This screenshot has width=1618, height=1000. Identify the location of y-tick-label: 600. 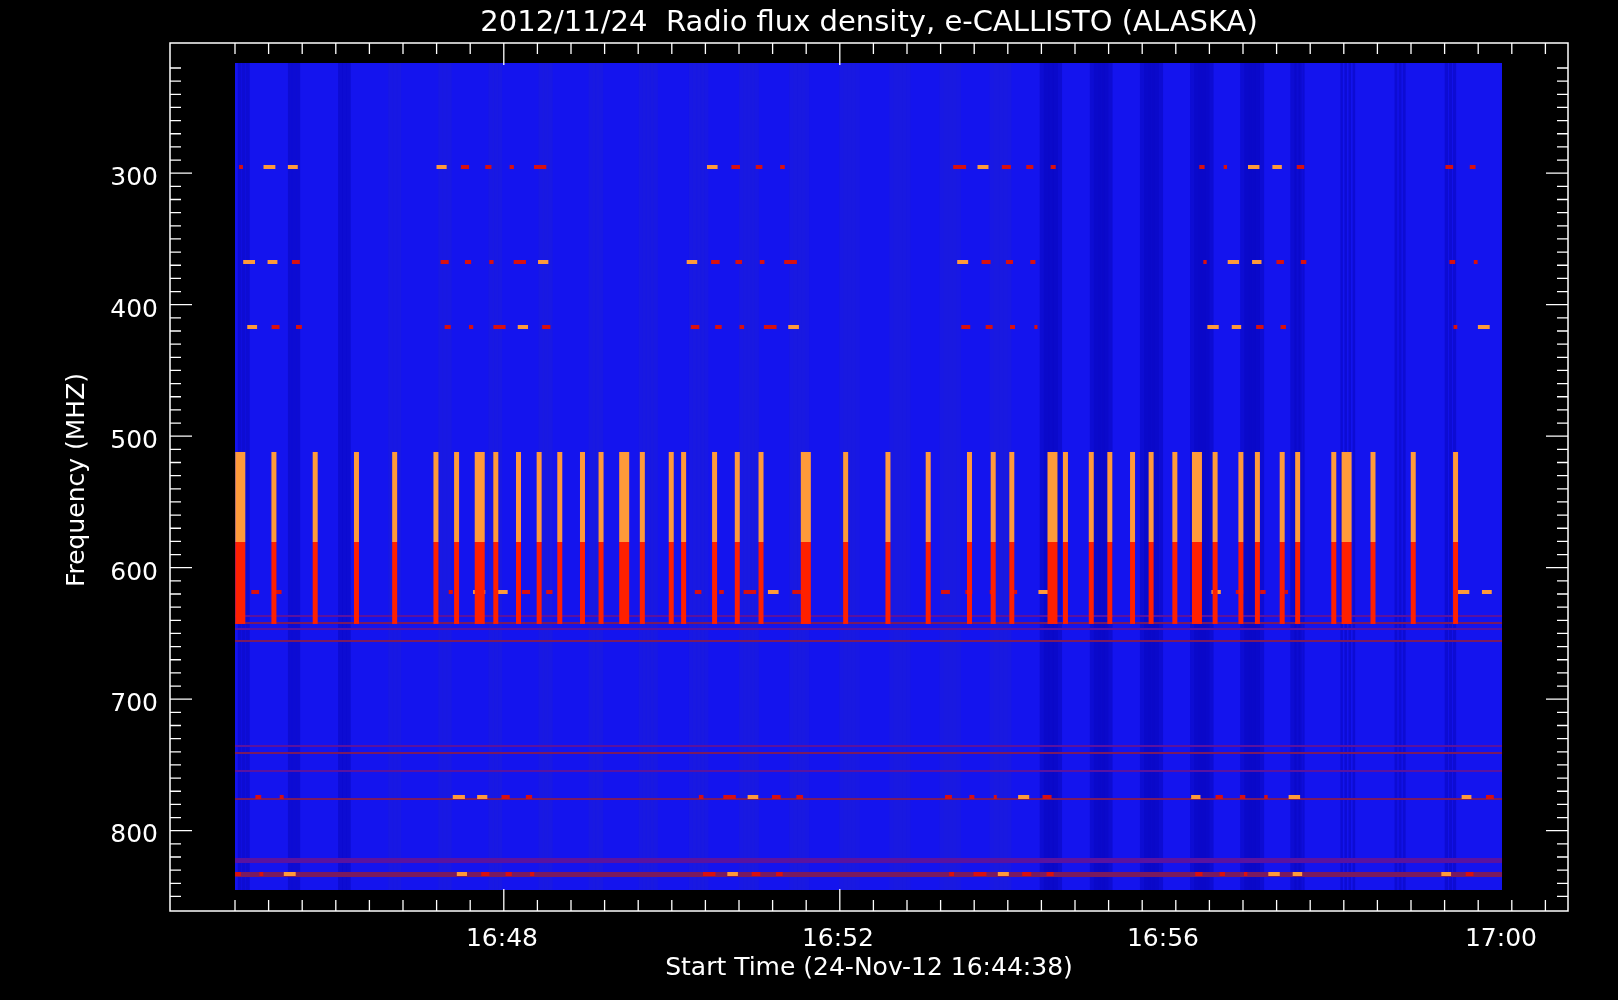
(134, 571).